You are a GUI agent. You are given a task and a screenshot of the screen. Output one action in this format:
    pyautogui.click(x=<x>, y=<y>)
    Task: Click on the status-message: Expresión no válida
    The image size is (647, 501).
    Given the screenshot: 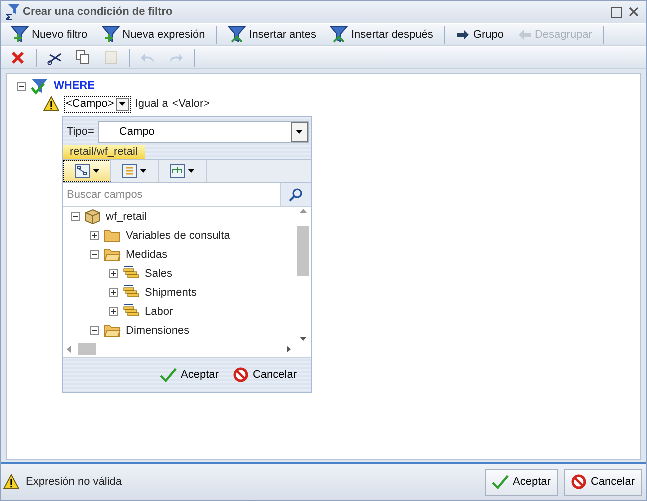 What is the action you would take?
    pyautogui.click(x=75, y=482)
    